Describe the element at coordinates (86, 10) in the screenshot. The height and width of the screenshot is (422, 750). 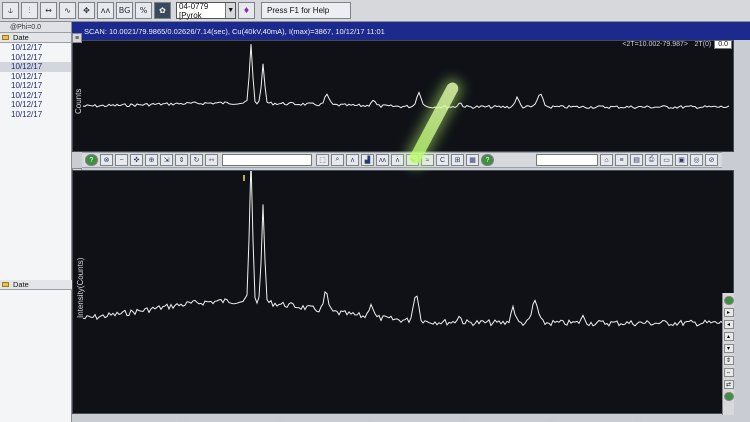
I see `move-icon: ✥` at that location.